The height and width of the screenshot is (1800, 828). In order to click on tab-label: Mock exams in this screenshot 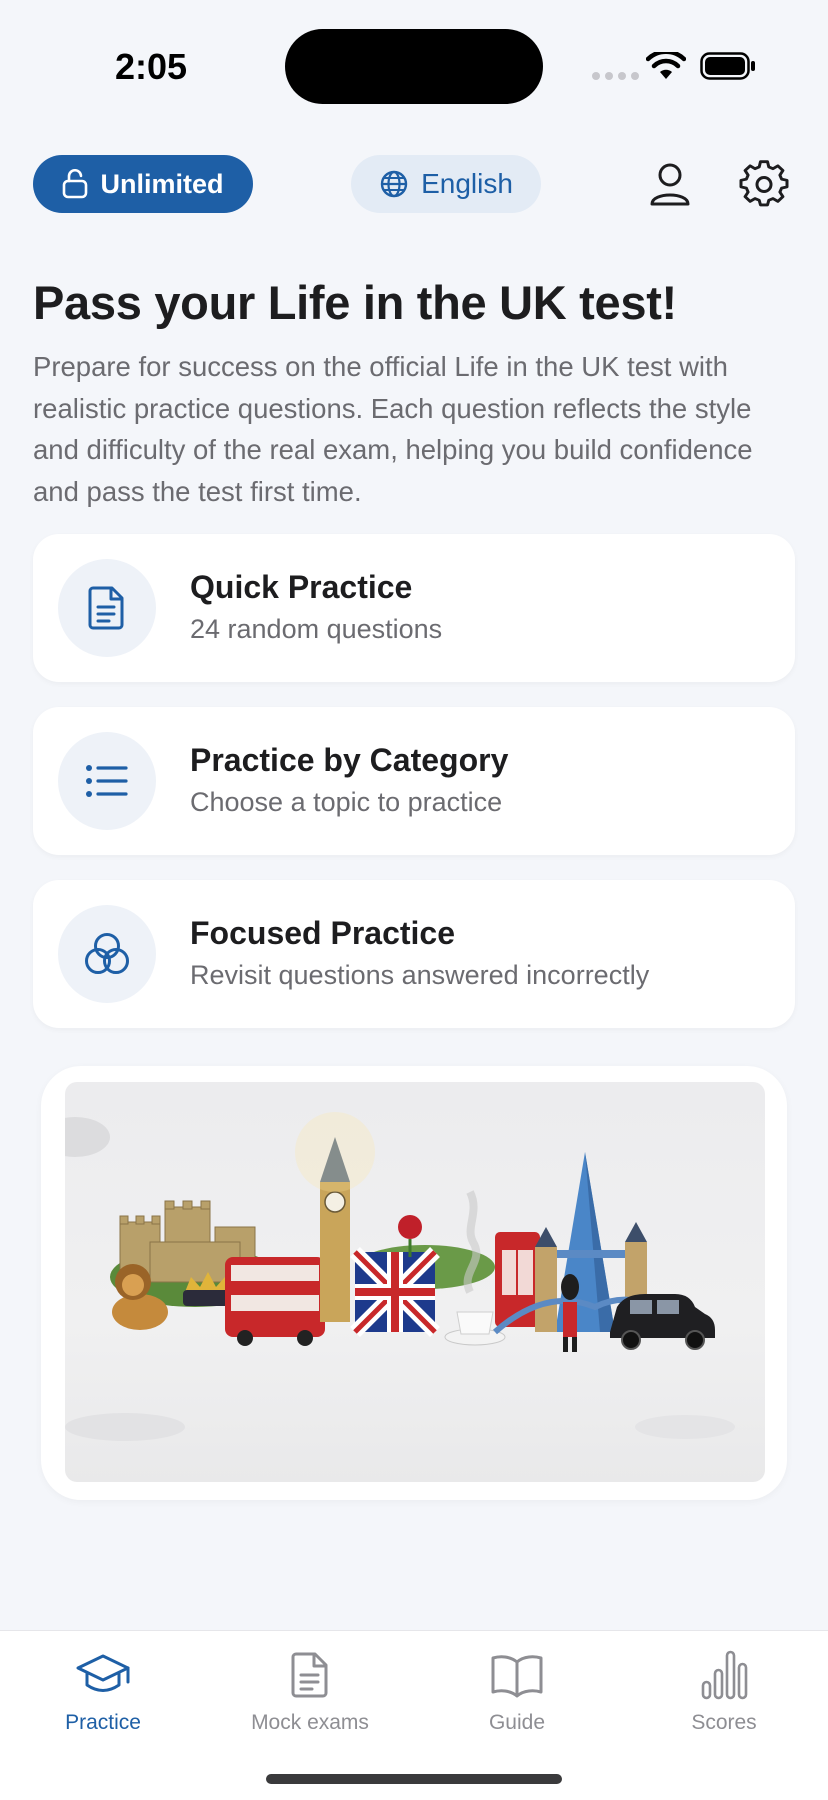, I will do `click(310, 1722)`.